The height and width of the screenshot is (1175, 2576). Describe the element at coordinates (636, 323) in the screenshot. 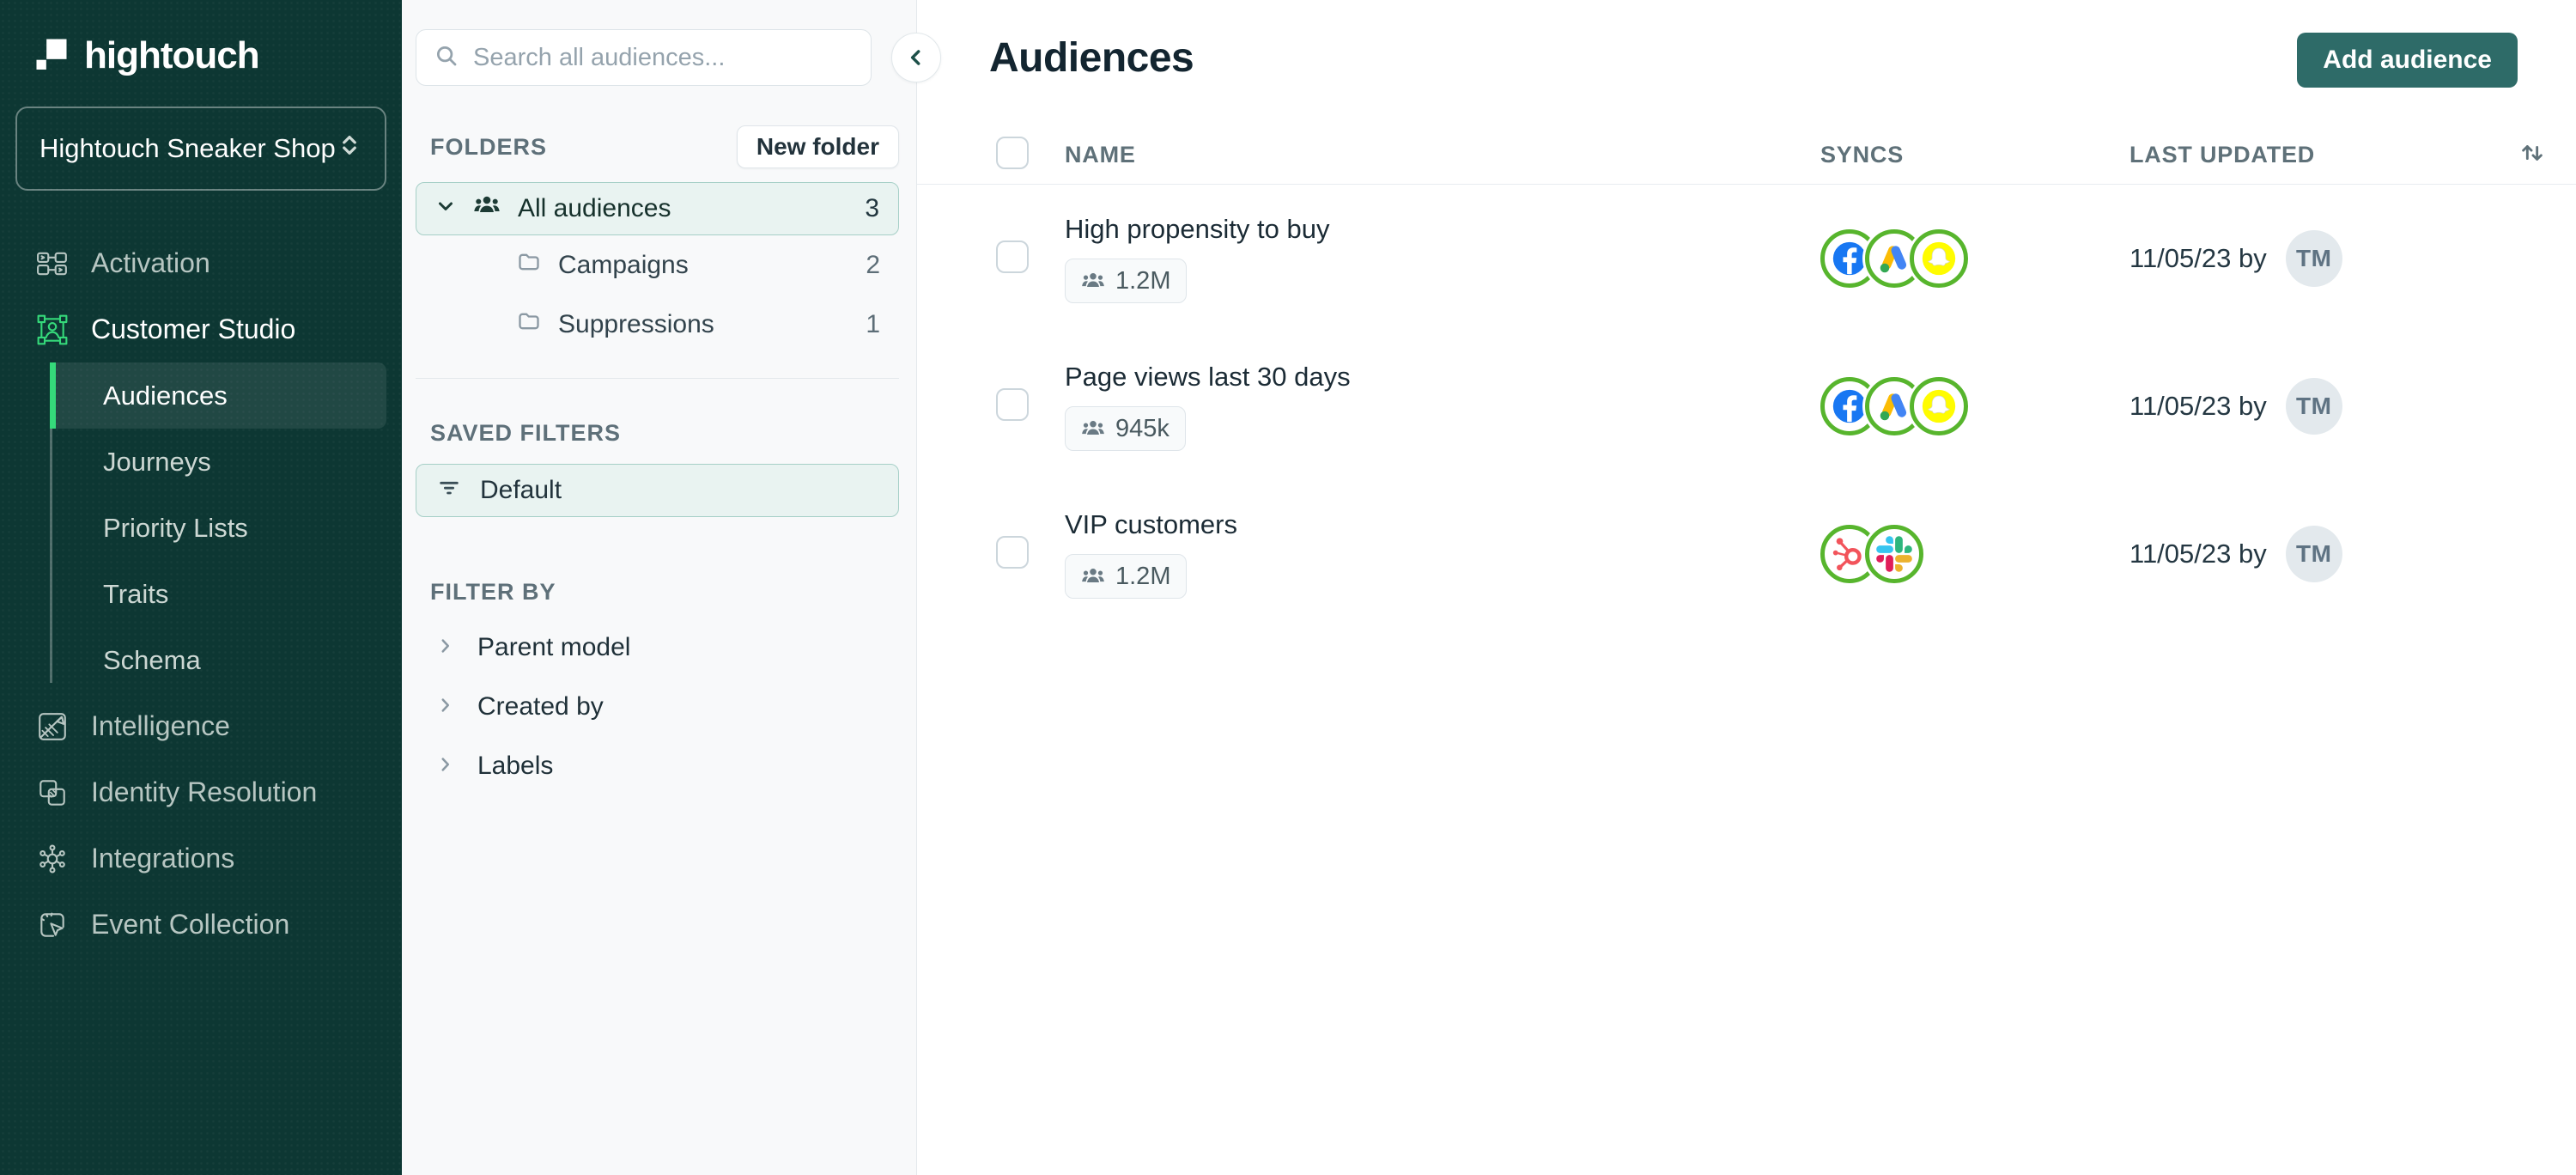

I see `folder-name: Suppressions` at that location.